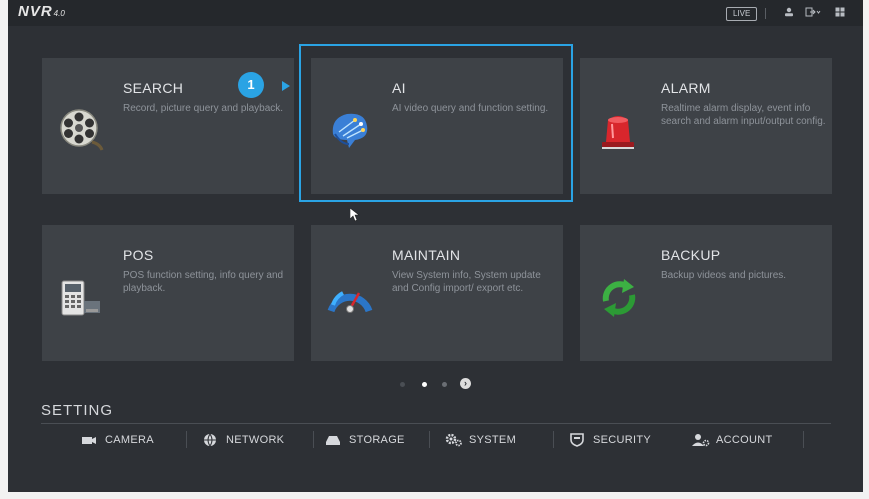 Image resolution: width=869 pixels, height=499 pixels. Describe the element at coordinates (440, 384) in the screenshot. I see `page-indicator: ›` at that location.